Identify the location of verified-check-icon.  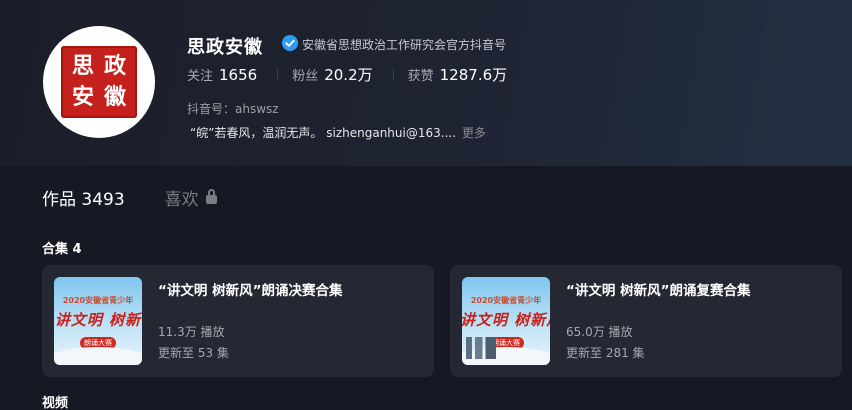
(290, 43).